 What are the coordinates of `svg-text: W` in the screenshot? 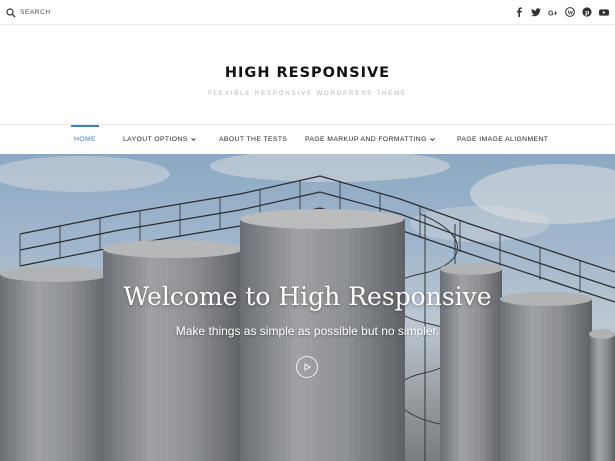 It's located at (570, 12).